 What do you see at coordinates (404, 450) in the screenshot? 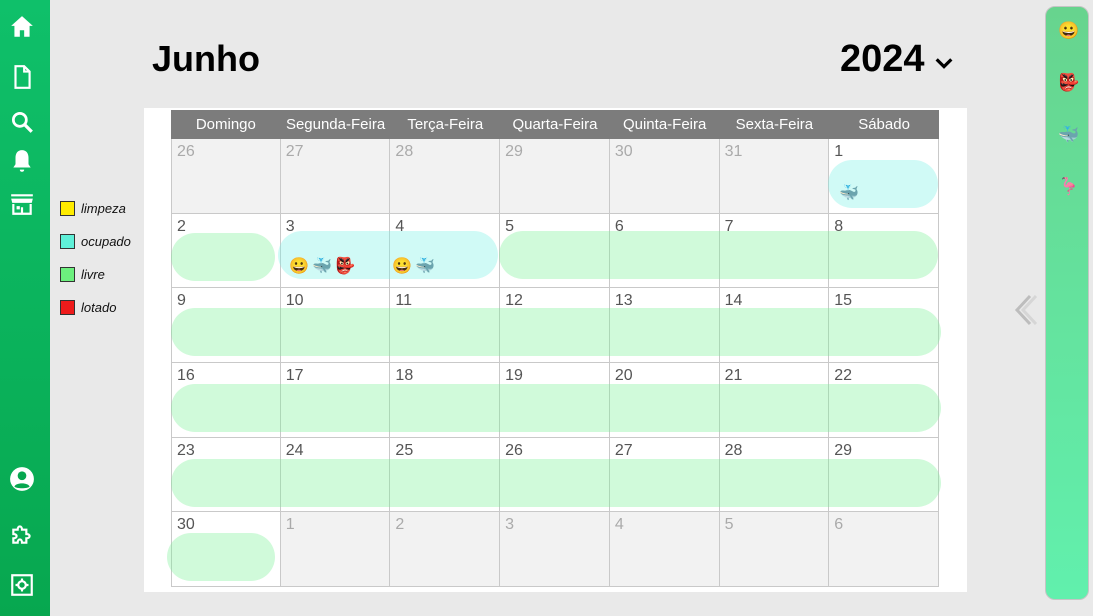
I see `day-number: 25` at bounding box center [404, 450].